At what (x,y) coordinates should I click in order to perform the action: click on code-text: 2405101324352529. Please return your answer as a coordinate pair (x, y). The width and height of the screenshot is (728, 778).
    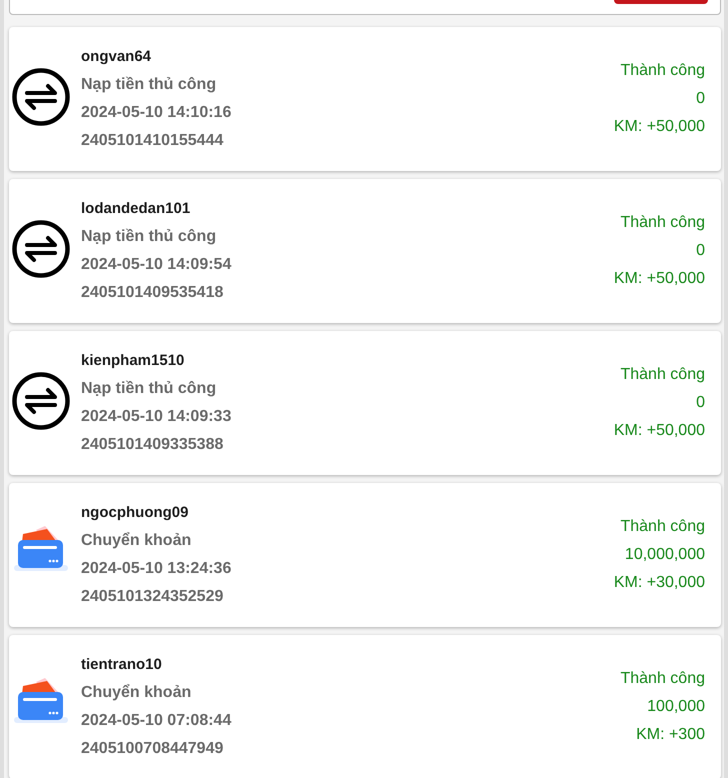
    Looking at the image, I should click on (152, 597).